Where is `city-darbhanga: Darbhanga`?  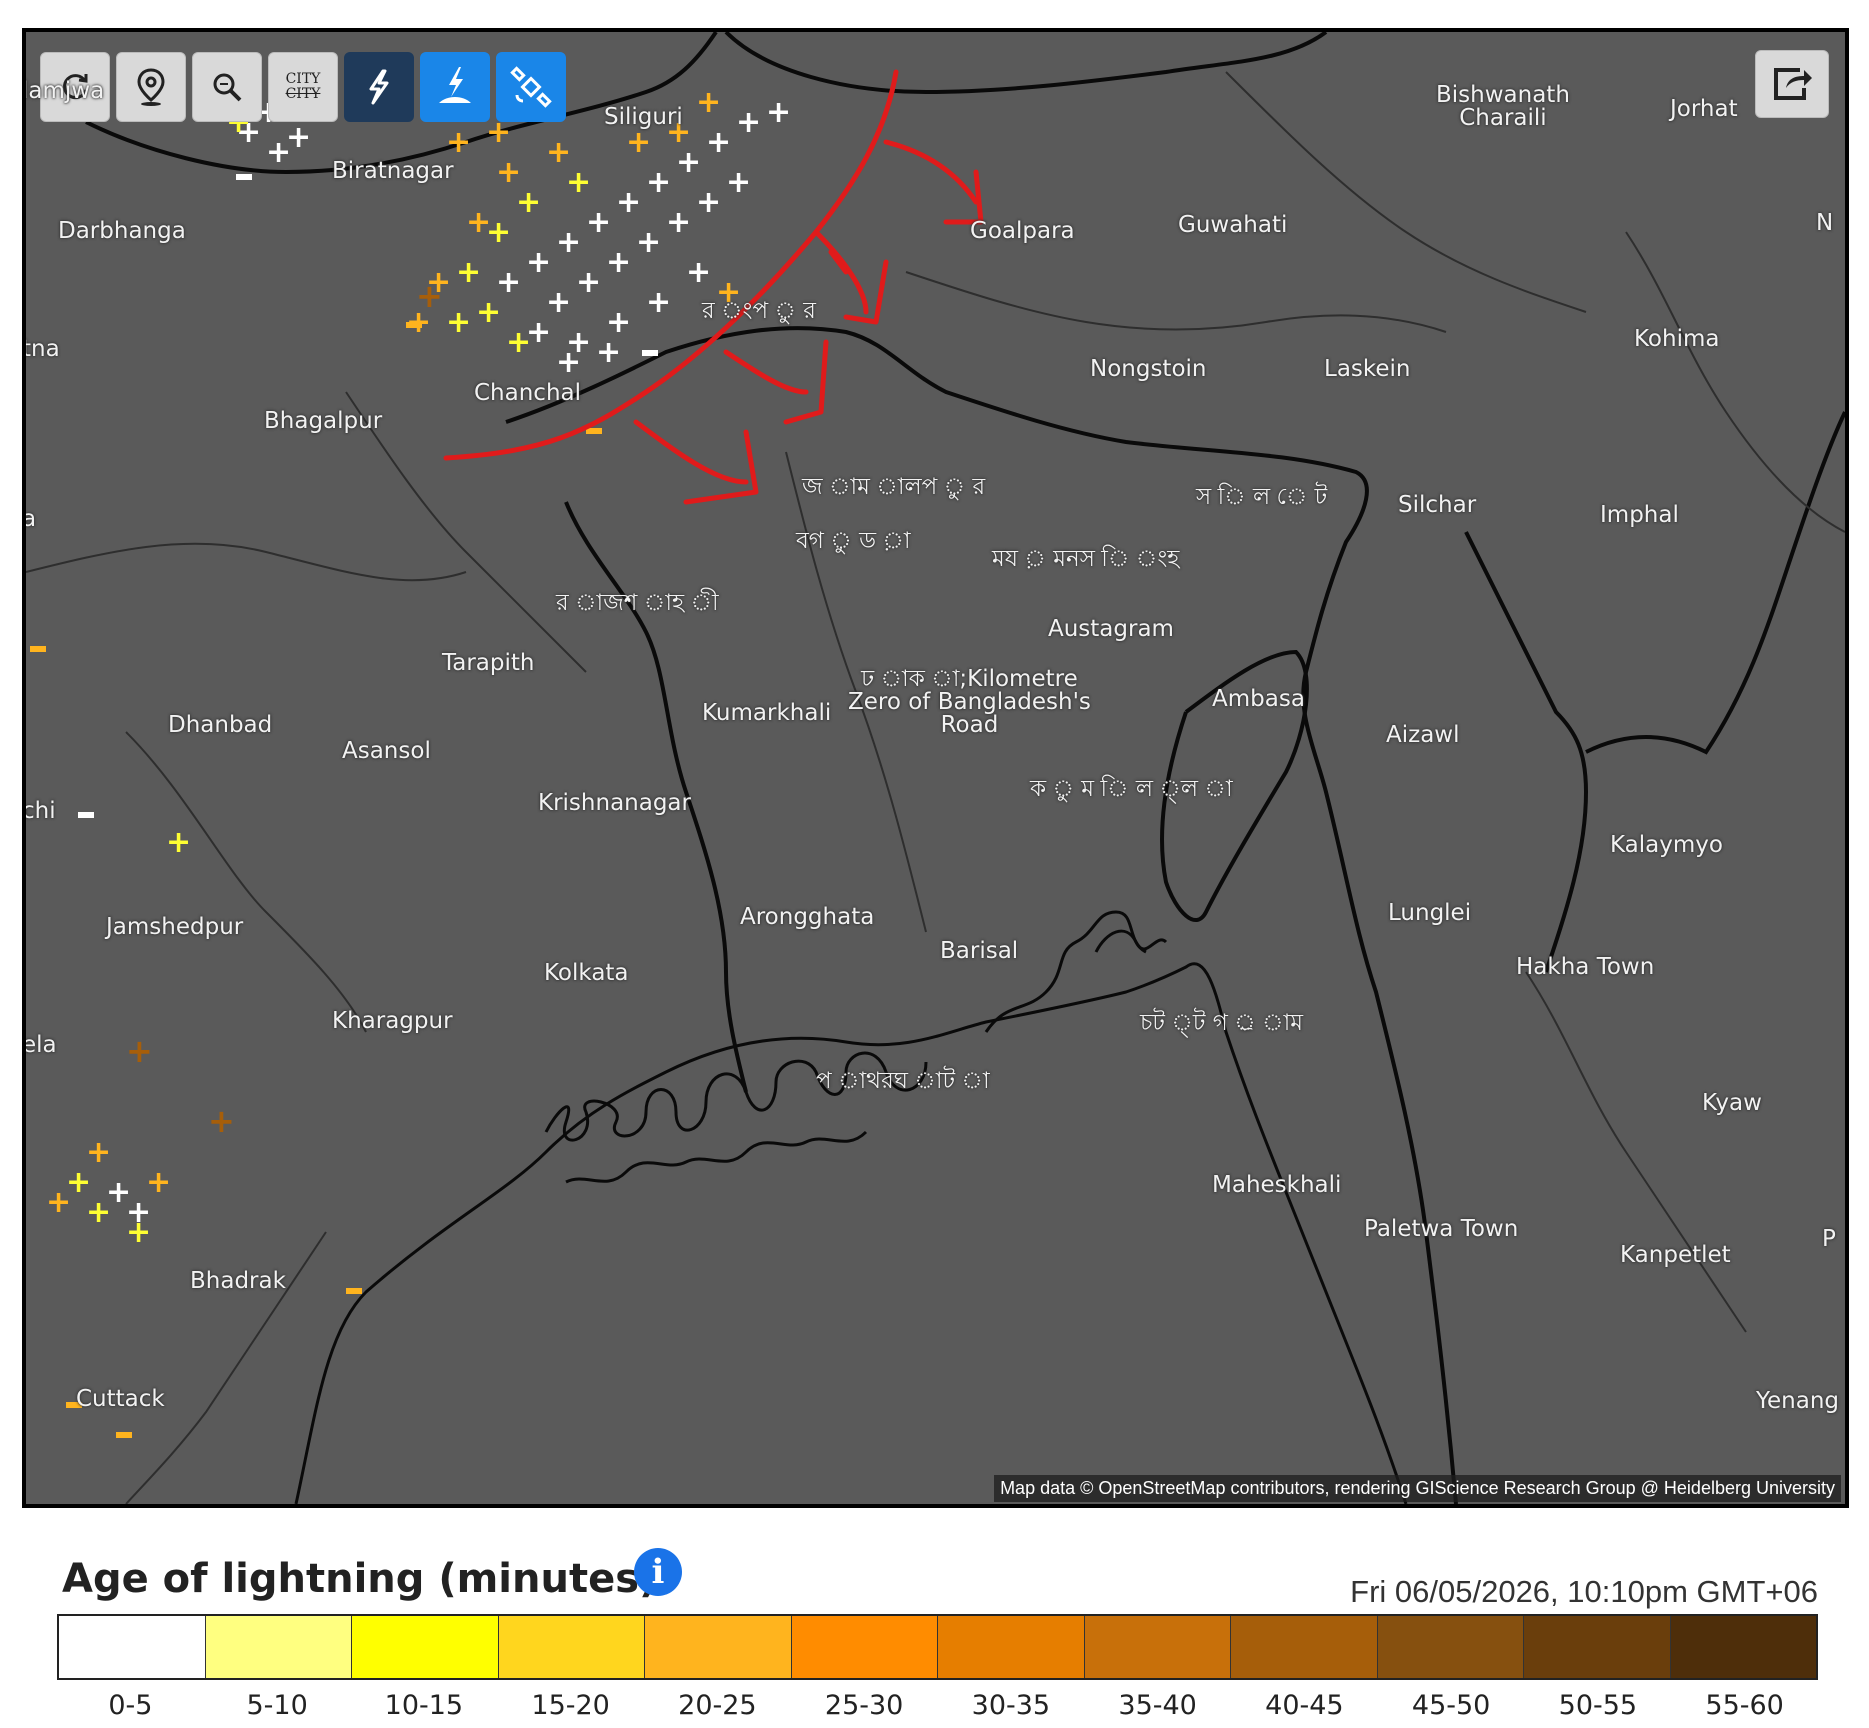 city-darbhanga: Darbhanga is located at coordinates (122, 231).